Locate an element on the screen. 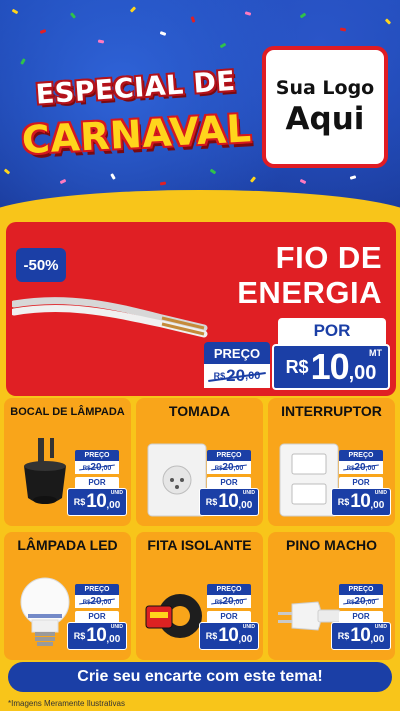 This screenshot has width=400, height=711. cable-icon is located at coordinates (110, 317).